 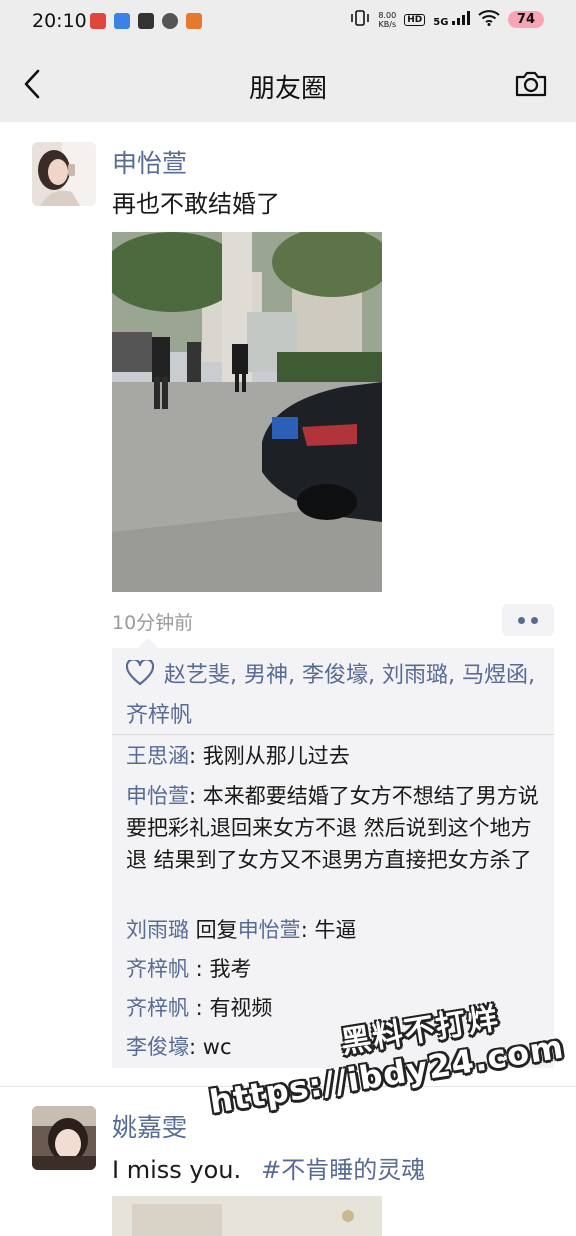 I want to click on post-text: I miss you. #不肯睡的灵魂, so click(x=268, y=1167).